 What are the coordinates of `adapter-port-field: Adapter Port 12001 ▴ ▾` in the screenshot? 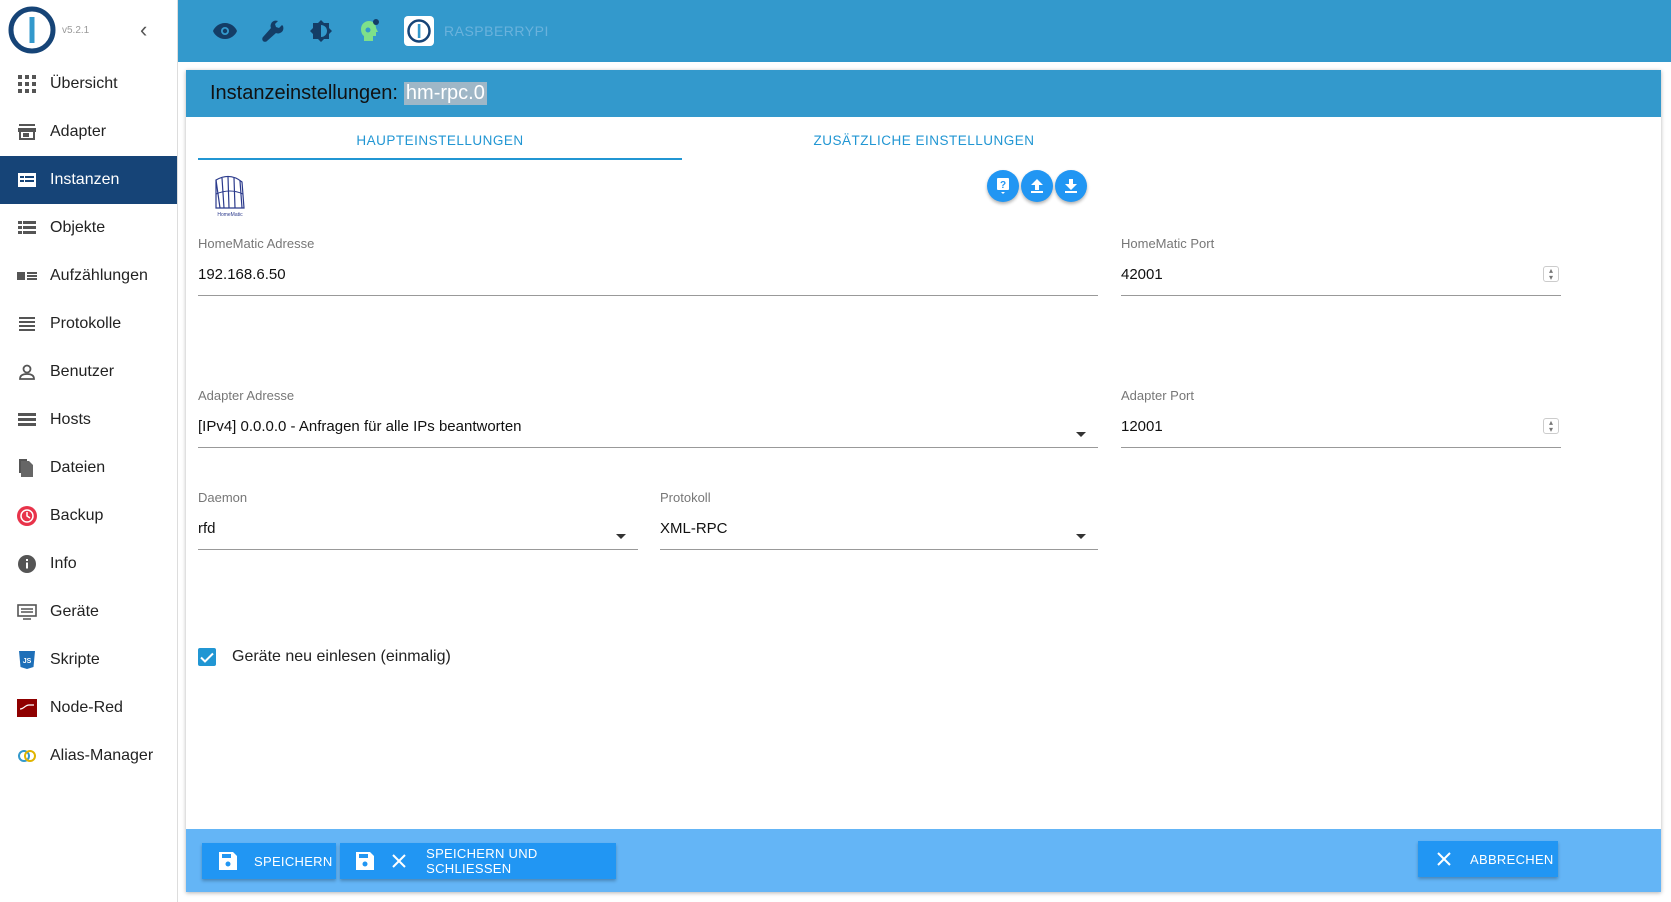 It's located at (1341, 418).